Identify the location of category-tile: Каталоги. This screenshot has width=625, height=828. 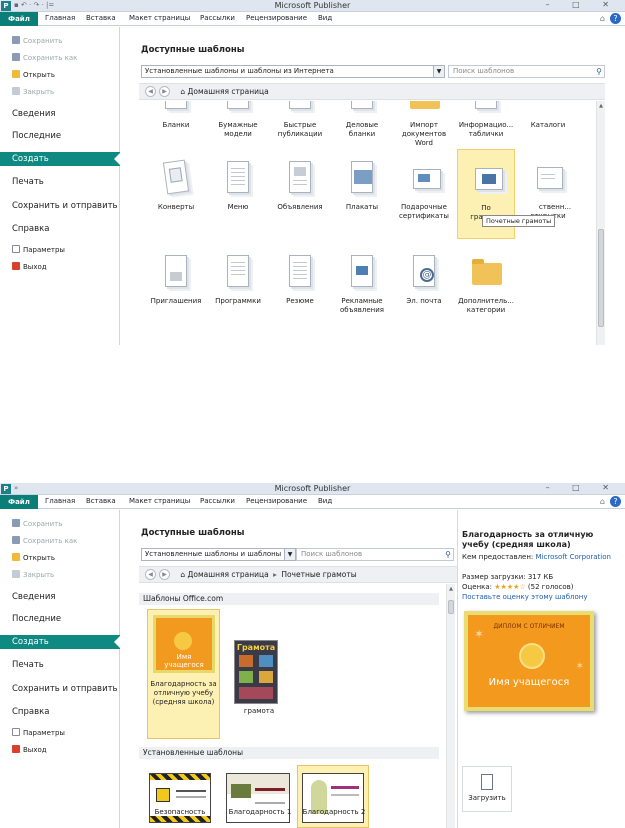
(548, 115).